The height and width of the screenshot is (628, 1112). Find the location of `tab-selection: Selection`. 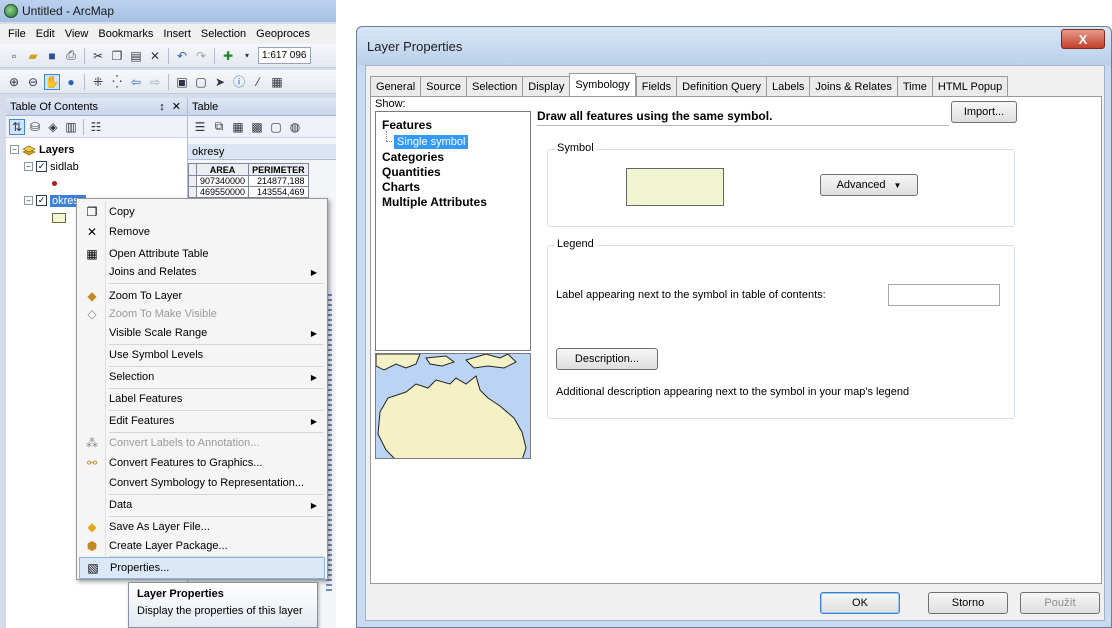

tab-selection: Selection is located at coordinates (494, 86).